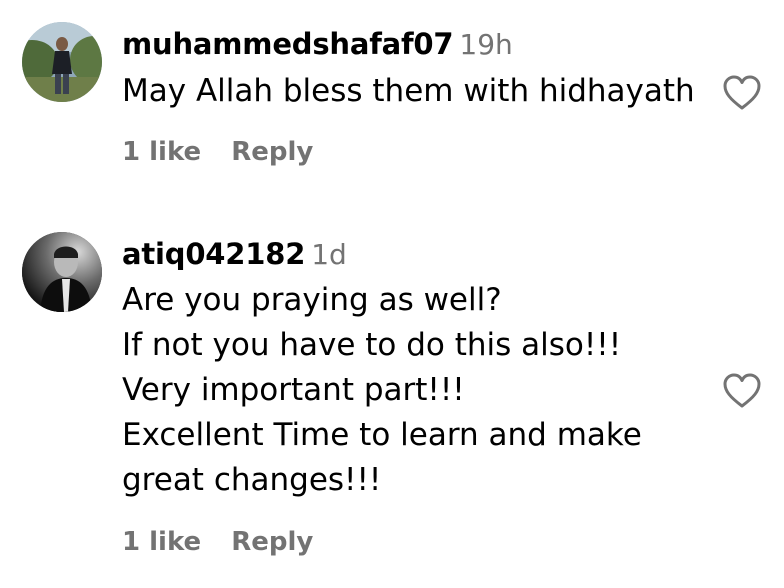  Describe the element at coordinates (329, 254) in the screenshot. I see `timestamp: 1d` at that location.